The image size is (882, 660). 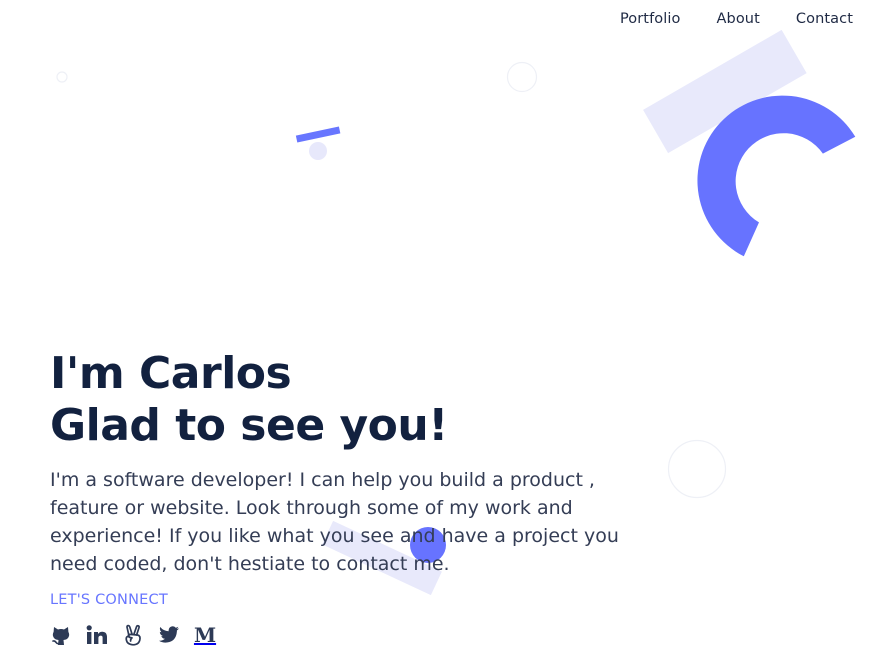 What do you see at coordinates (169, 635) in the screenshot?
I see `twitter-icon` at bounding box center [169, 635].